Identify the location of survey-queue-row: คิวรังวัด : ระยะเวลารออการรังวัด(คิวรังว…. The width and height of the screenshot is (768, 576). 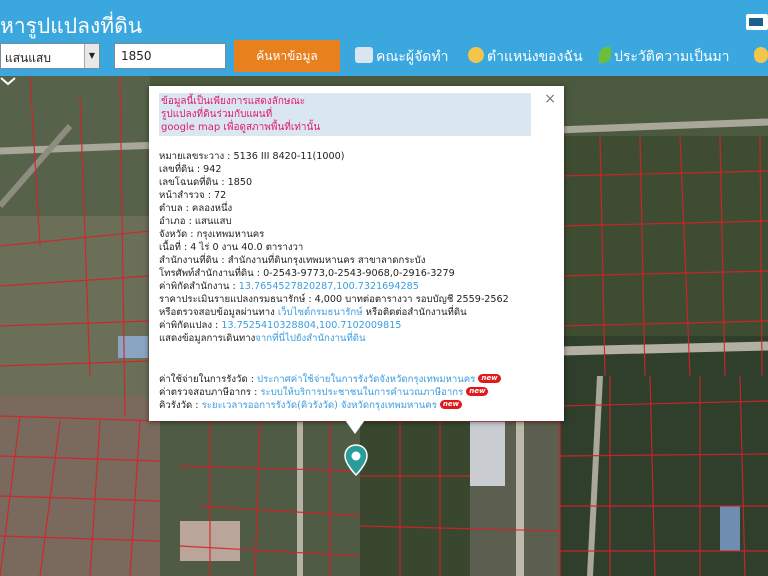
(359, 405).